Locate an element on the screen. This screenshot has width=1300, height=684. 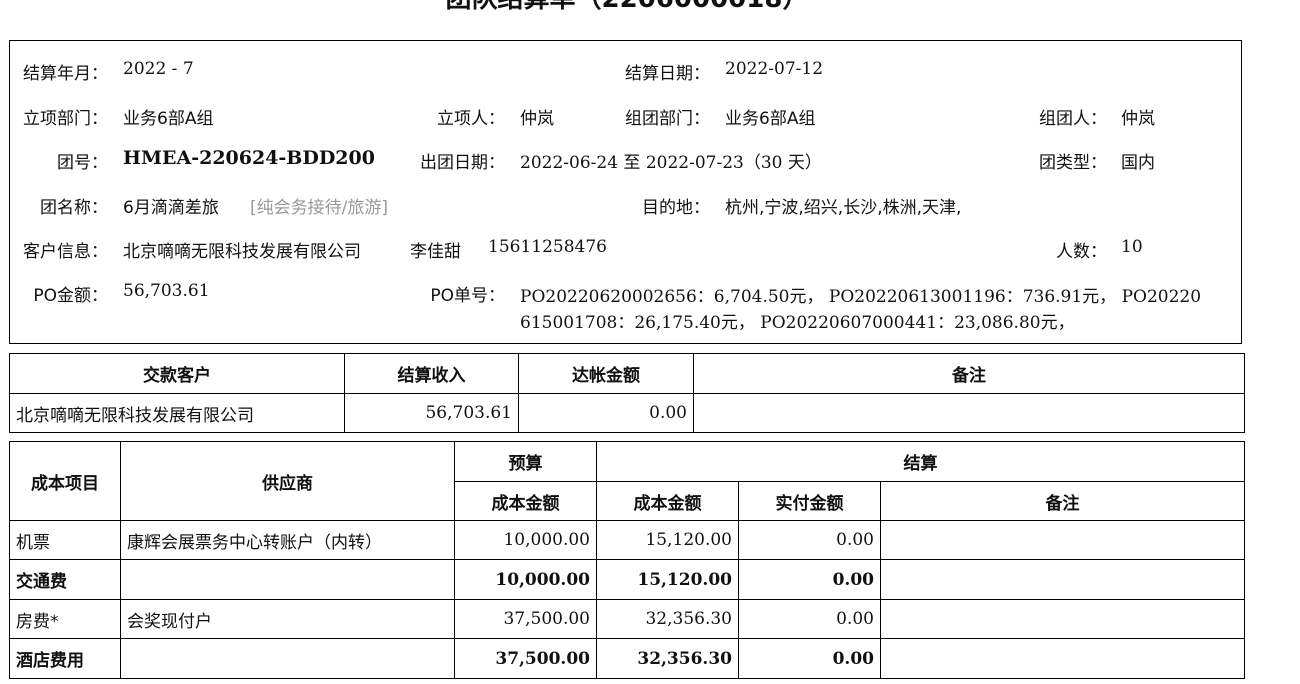
header-income: 结算收入 is located at coordinates (431, 373).